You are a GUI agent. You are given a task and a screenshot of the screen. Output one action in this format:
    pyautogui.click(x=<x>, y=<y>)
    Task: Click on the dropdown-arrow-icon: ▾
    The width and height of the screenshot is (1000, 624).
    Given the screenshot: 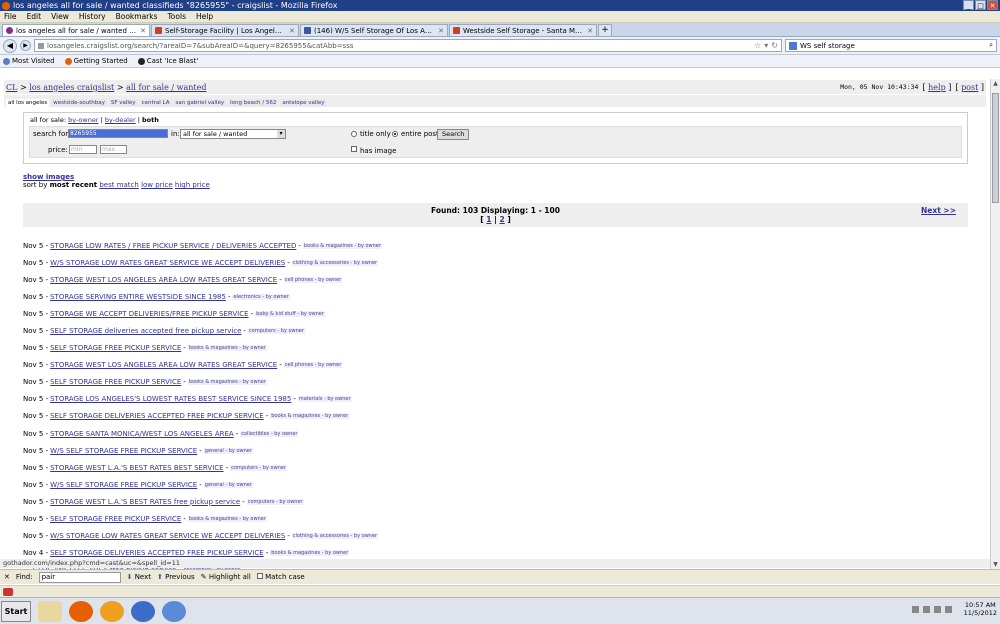 What is the action you would take?
    pyautogui.click(x=766, y=45)
    